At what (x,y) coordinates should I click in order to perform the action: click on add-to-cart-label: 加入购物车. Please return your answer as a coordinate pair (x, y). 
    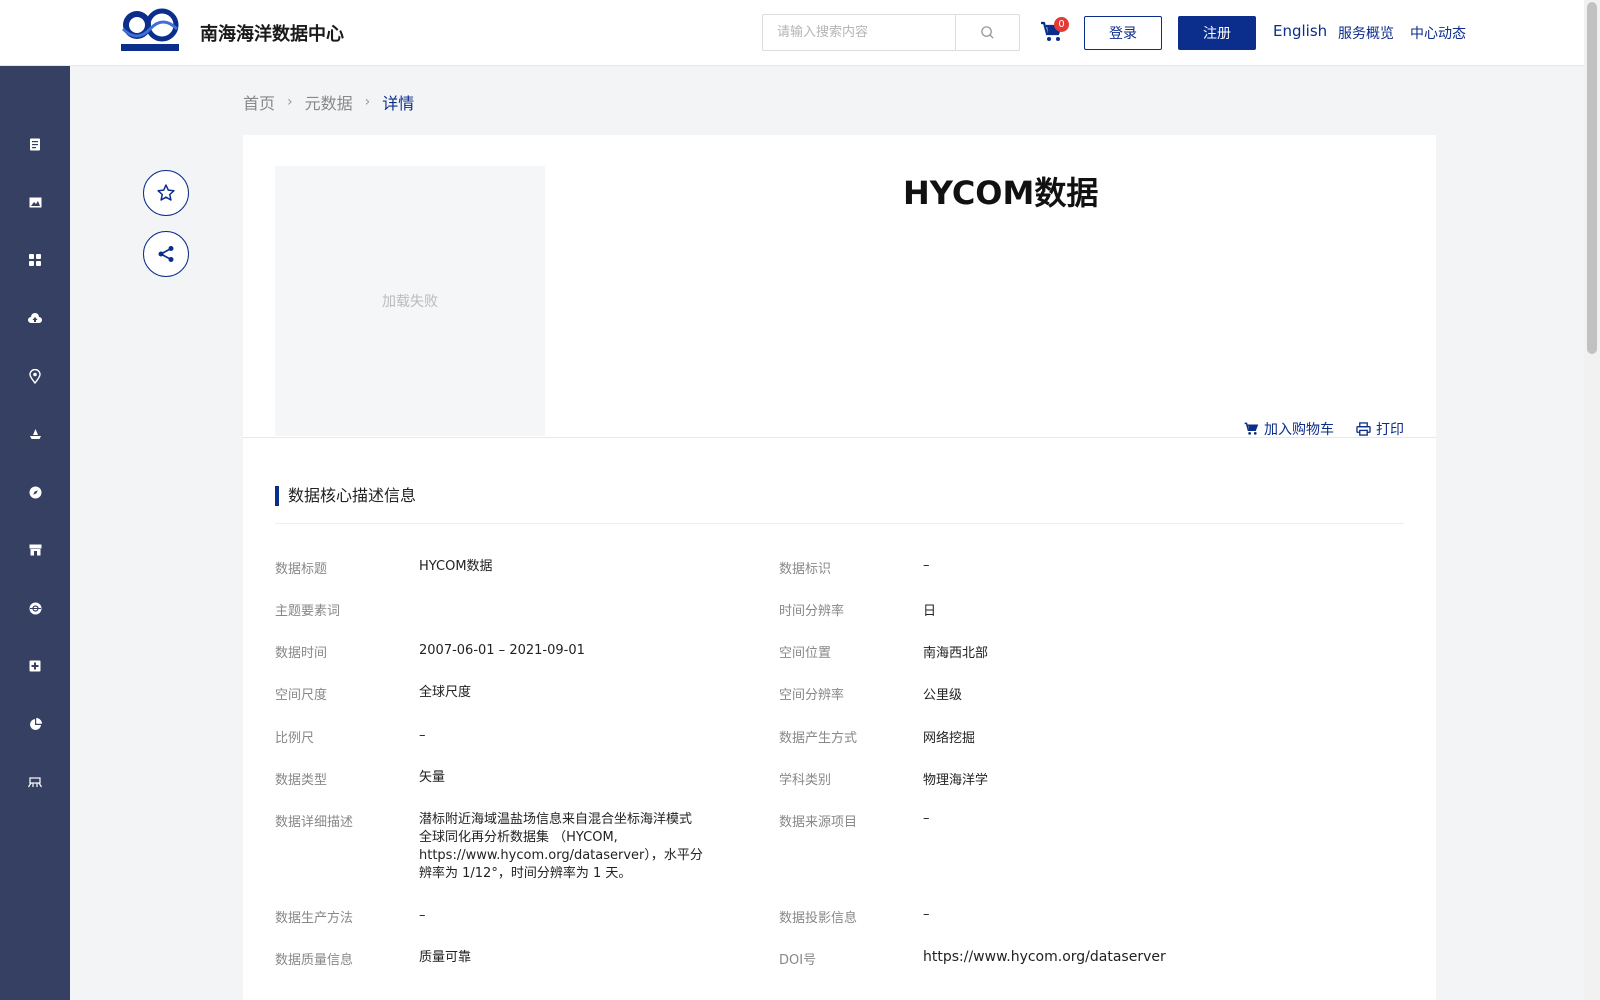
    Looking at the image, I should click on (1299, 430).